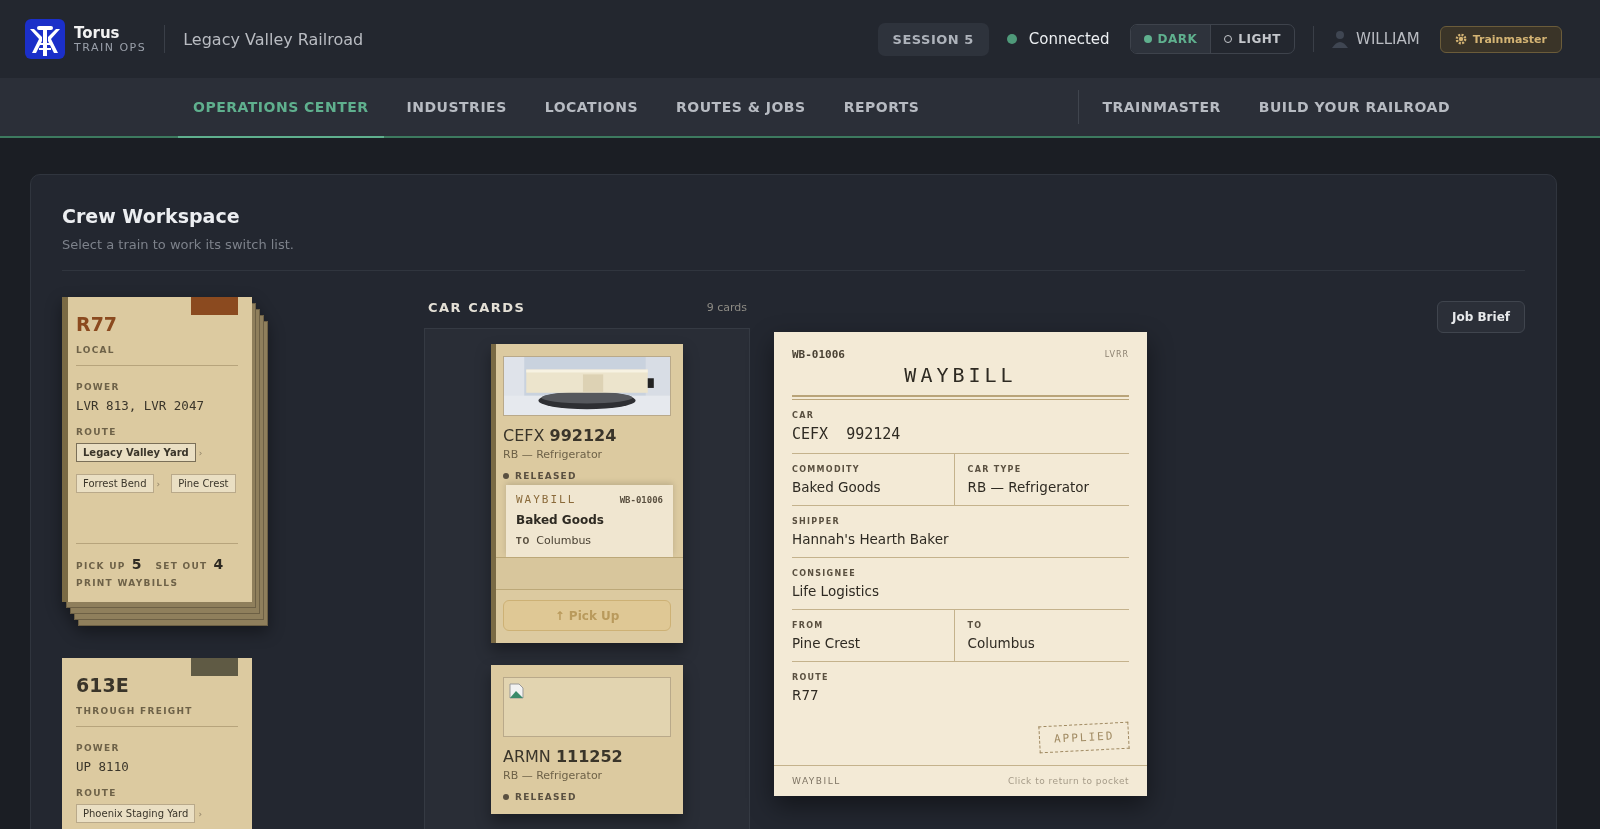 This screenshot has width=1600, height=829. What do you see at coordinates (591, 108) in the screenshot?
I see `nav-tab: LOCATIONS` at bounding box center [591, 108].